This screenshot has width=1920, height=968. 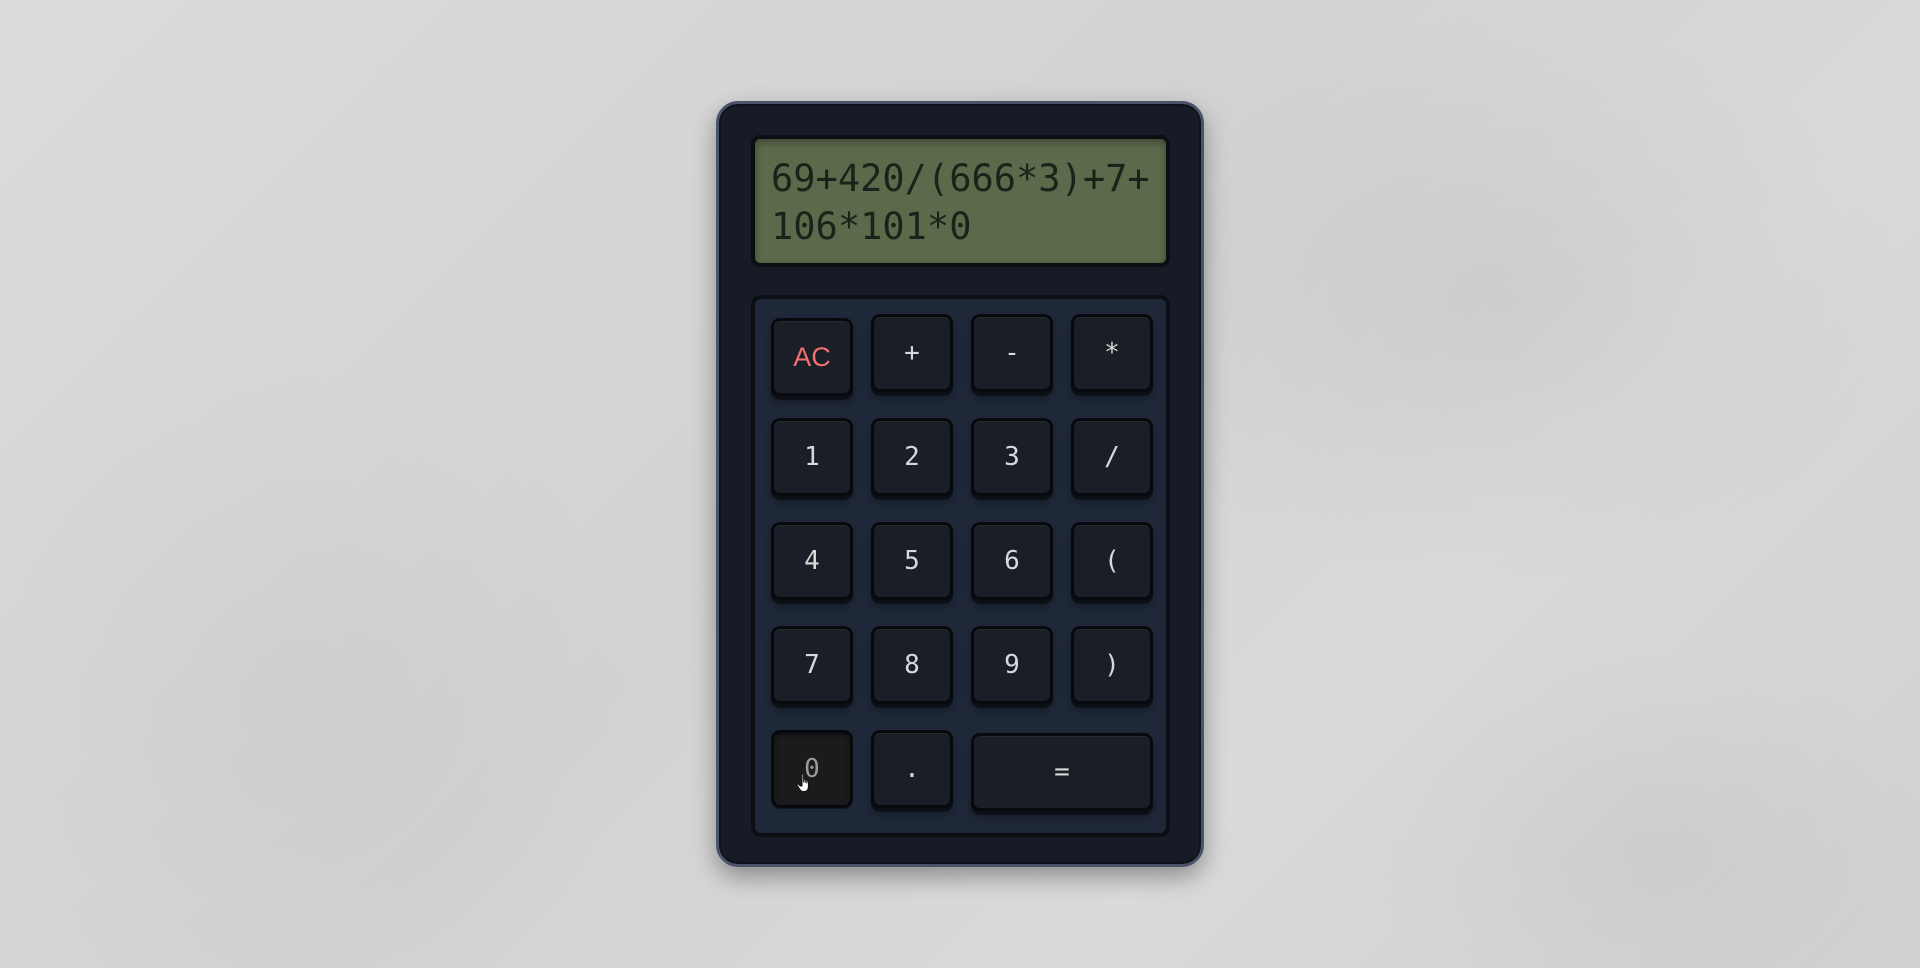 What do you see at coordinates (1112, 665) in the screenshot?
I see `close-paren-button: )` at bounding box center [1112, 665].